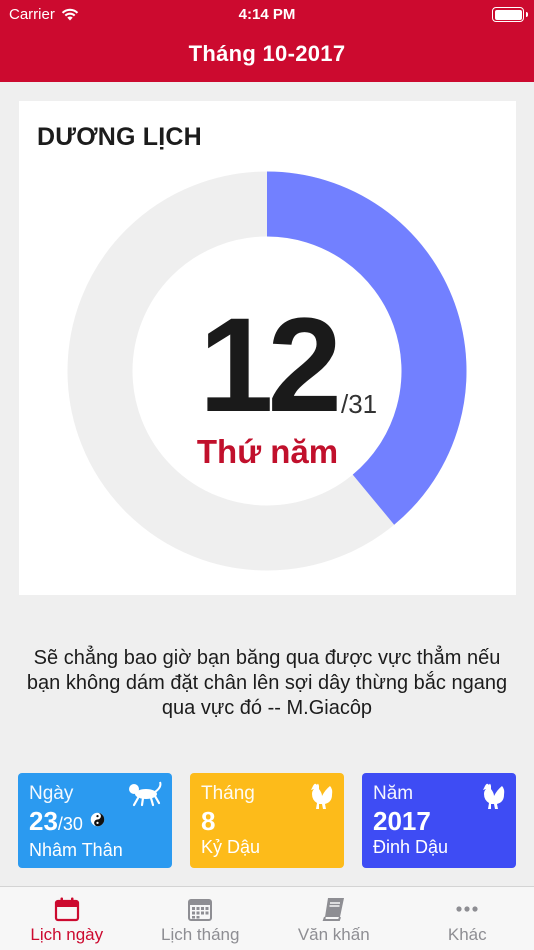  I want to click on lunar-day-value: 23/30, so click(95, 822).